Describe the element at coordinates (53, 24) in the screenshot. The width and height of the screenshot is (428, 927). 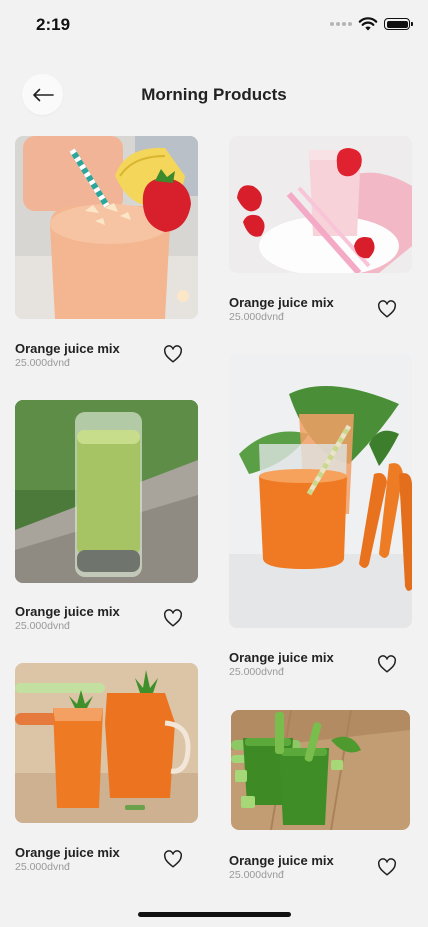
I see `status-time: 2:19` at that location.